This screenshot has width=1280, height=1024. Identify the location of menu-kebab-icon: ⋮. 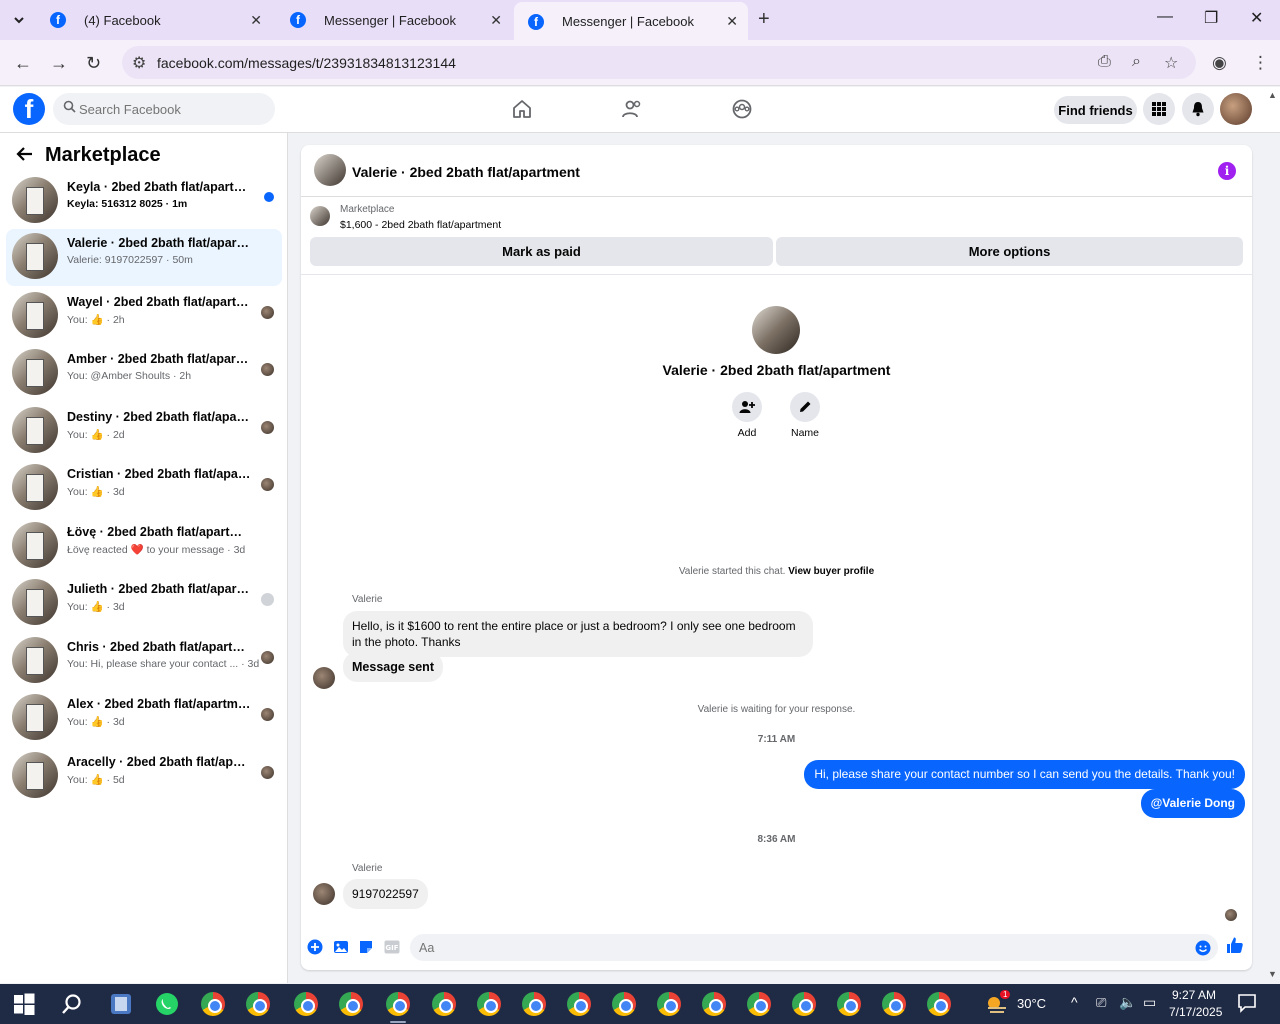
(1260, 63).